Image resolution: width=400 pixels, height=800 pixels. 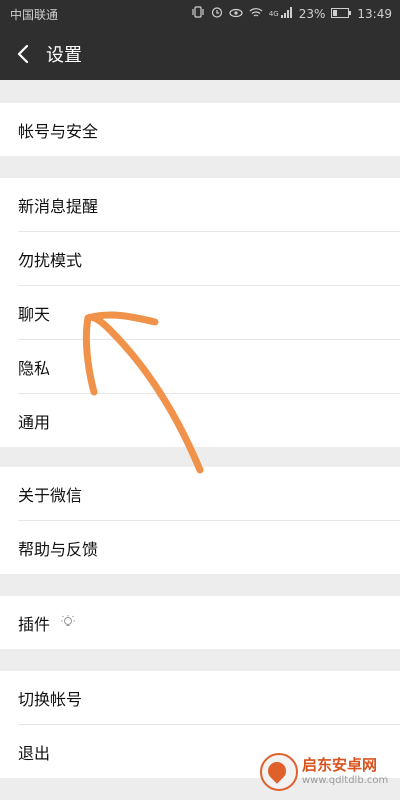 I want to click on page-title: 设置, so click(x=64, y=55).